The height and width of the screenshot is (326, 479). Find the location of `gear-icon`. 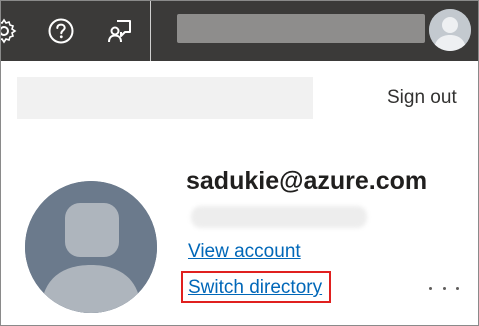

gear-icon is located at coordinates (9, 31).